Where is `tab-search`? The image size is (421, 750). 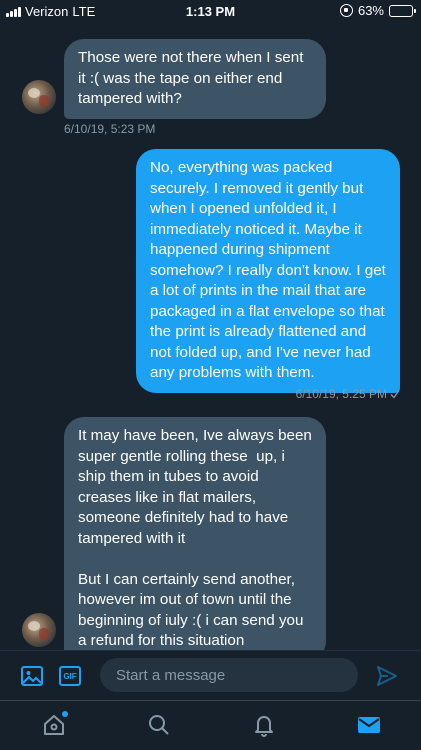 tab-search is located at coordinates (159, 725).